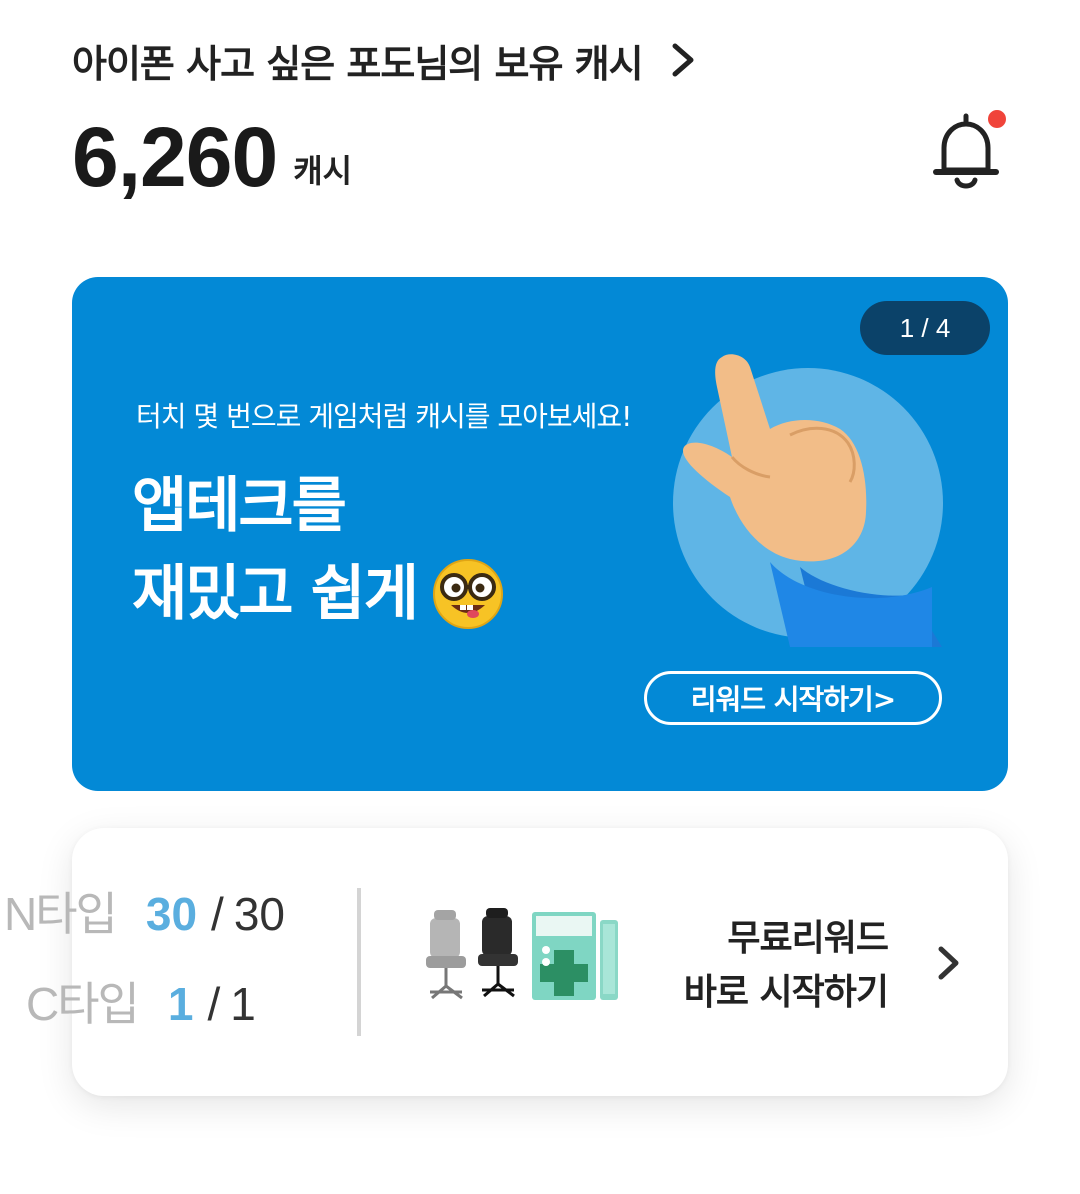  What do you see at coordinates (764, 966) in the screenshot?
I see `free-reward-cta: 무료리워드 바로 시작하기` at bounding box center [764, 966].